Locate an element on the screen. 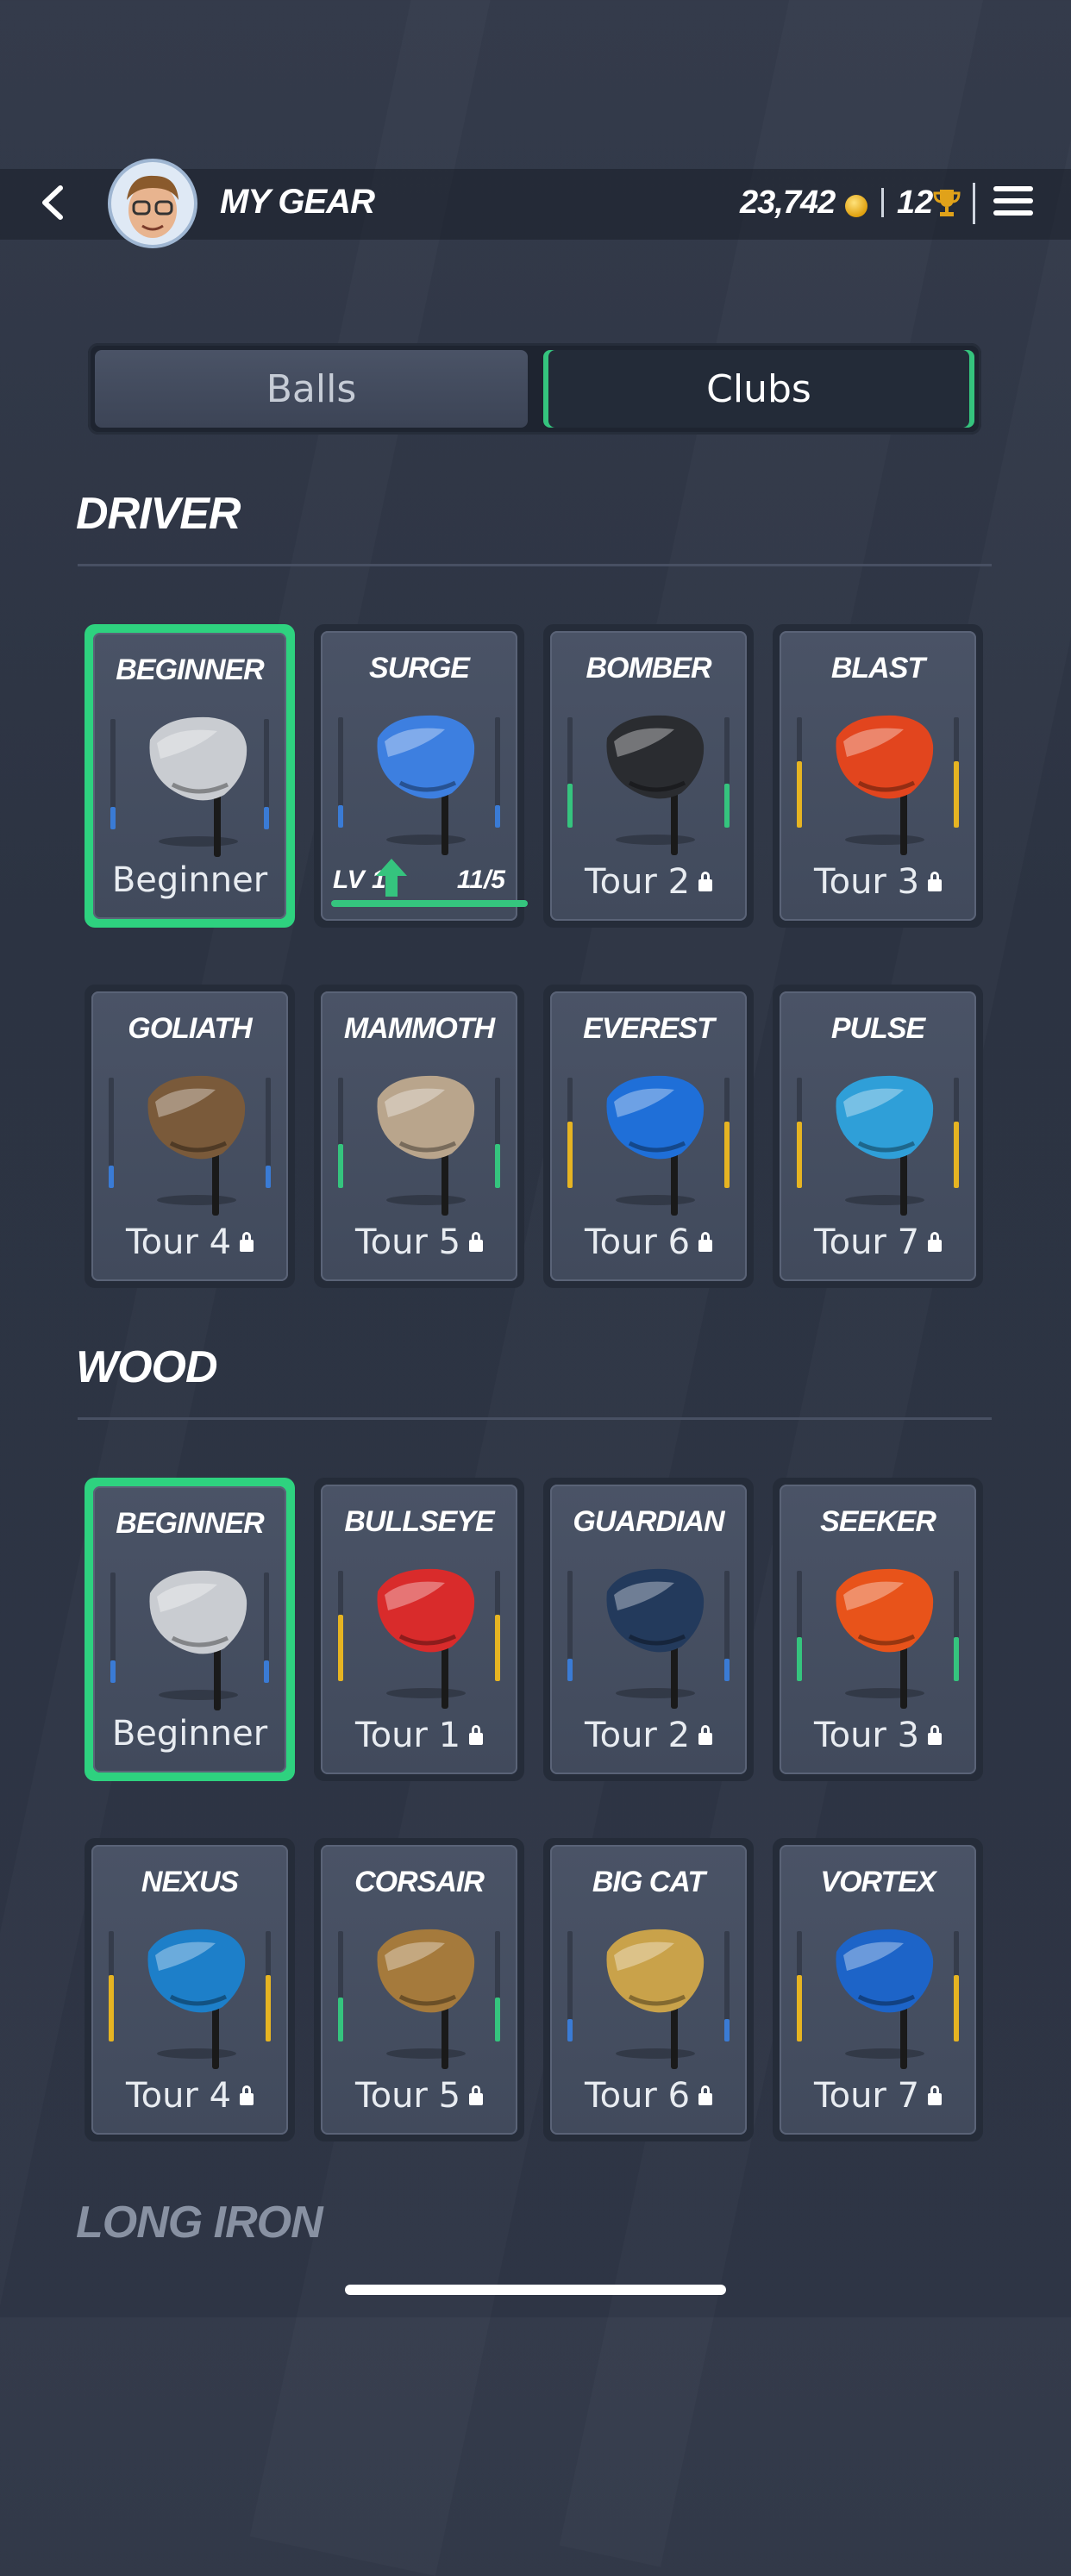  club-name: VORTEX is located at coordinates (878, 1882).